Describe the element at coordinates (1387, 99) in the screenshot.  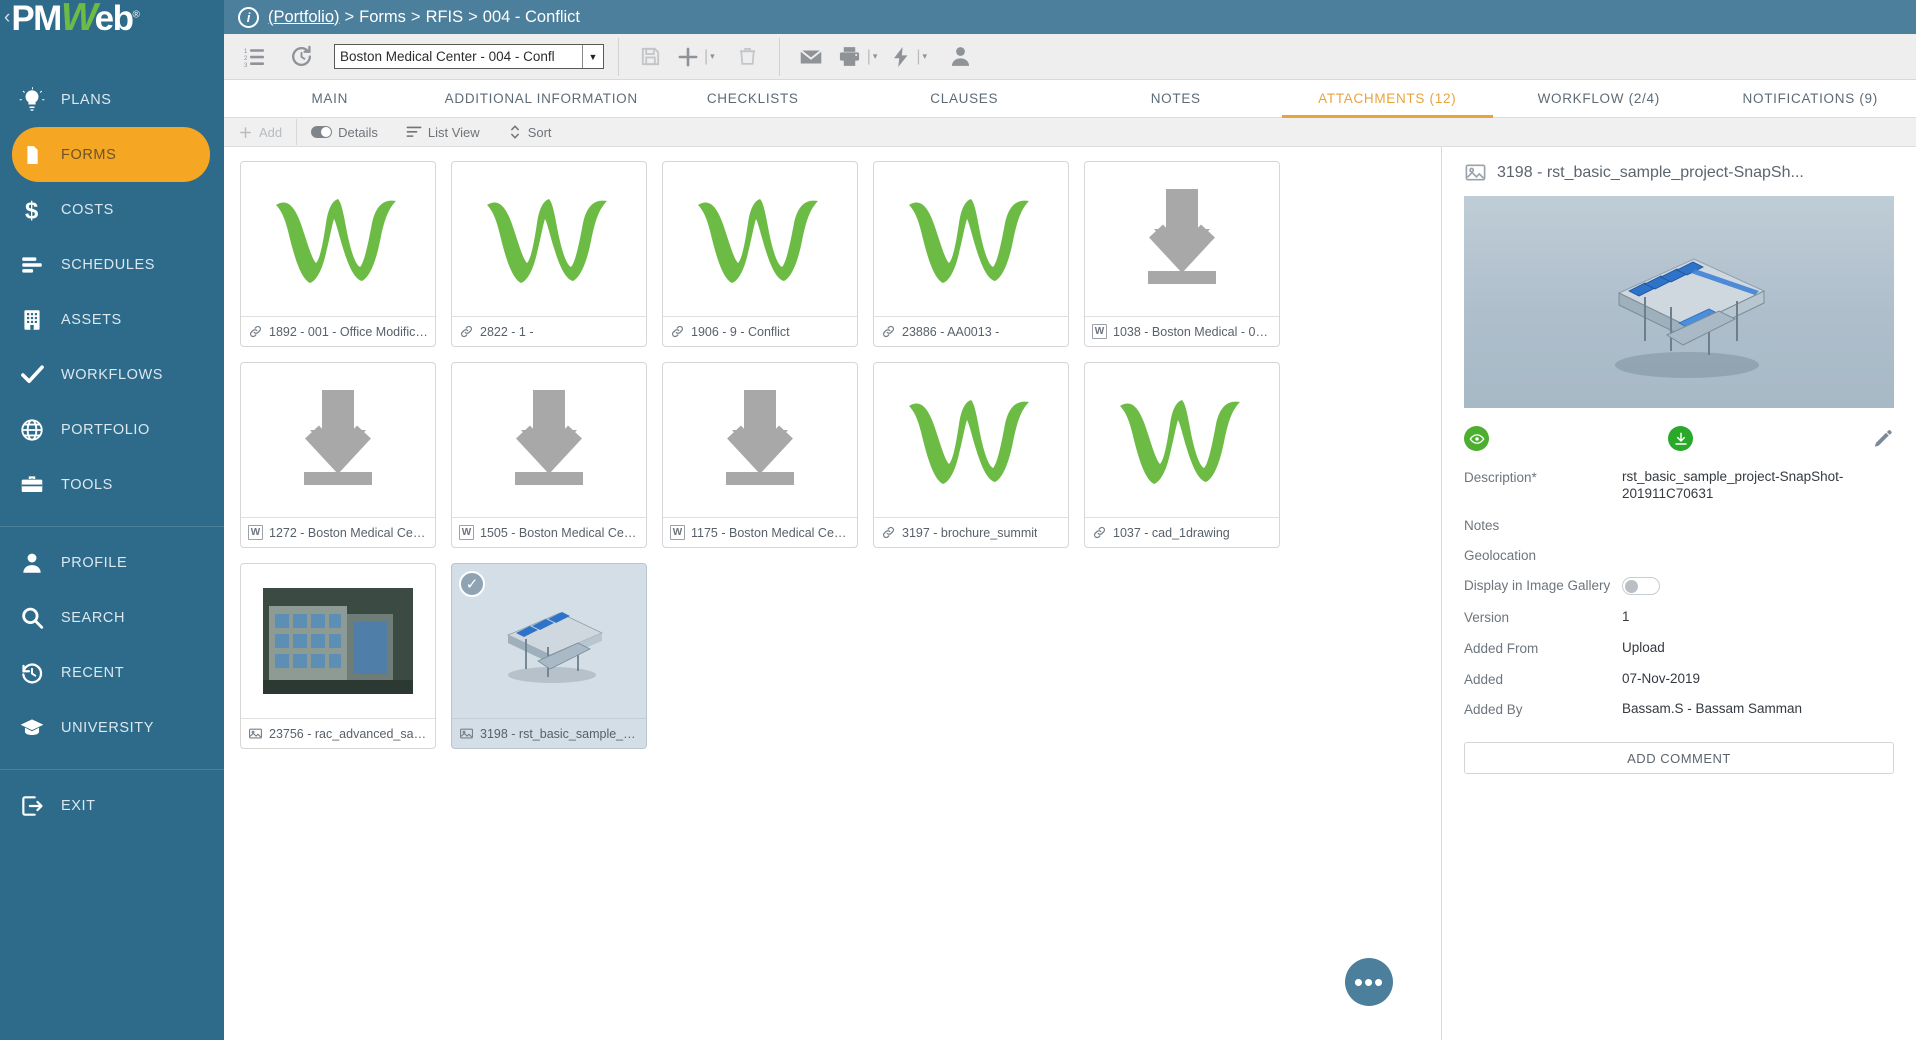
I see `tab-attachments: ATTACHMENTS (12)` at that location.